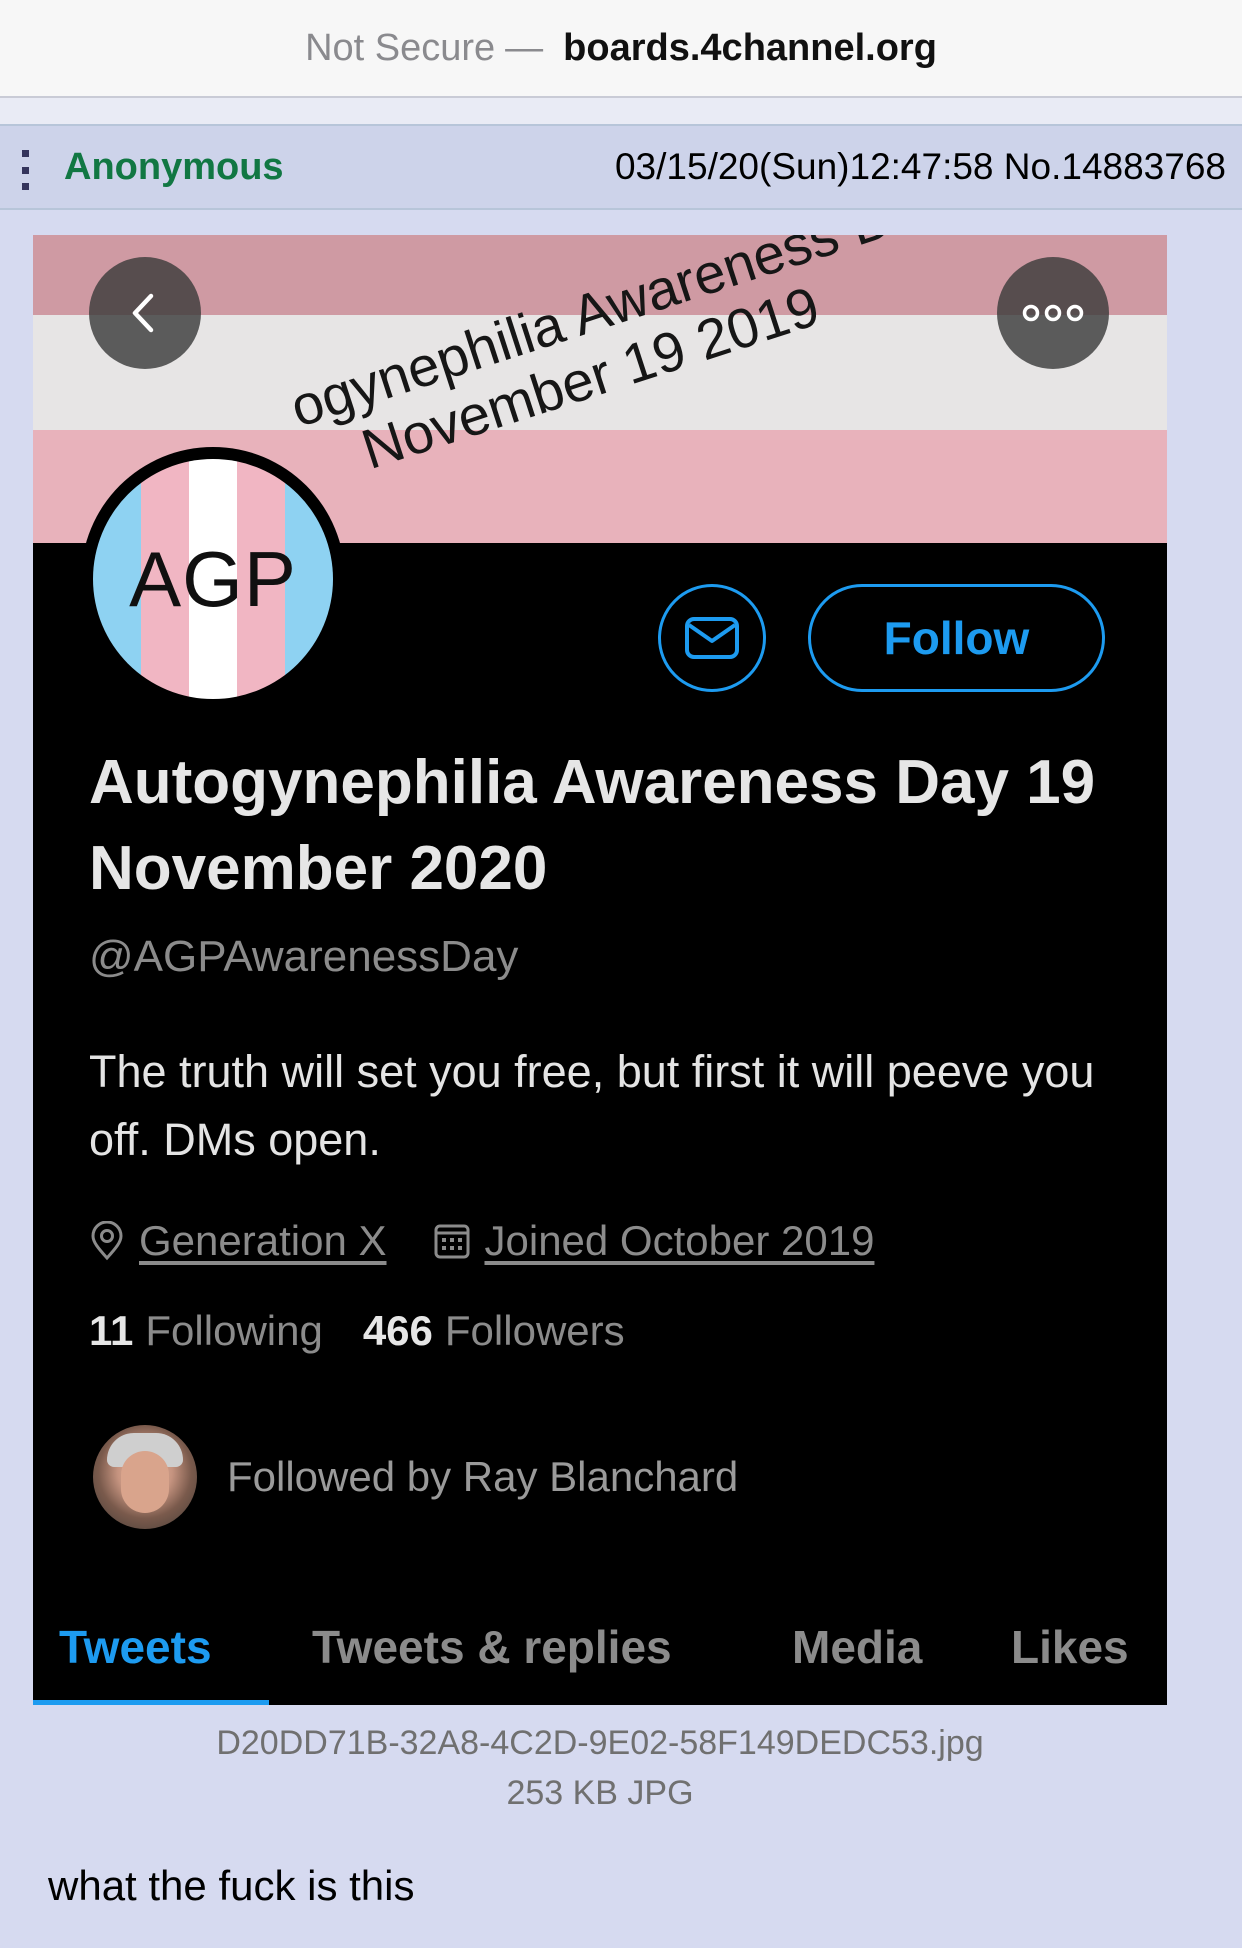 The image size is (1242, 1948). What do you see at coordinates (600, 1743) in the screenshot?
I see `file-name: D20DD71B-32A8-4C2D-9E02-58F149DEDC53.jpg` at bounding box center [600, 1743].